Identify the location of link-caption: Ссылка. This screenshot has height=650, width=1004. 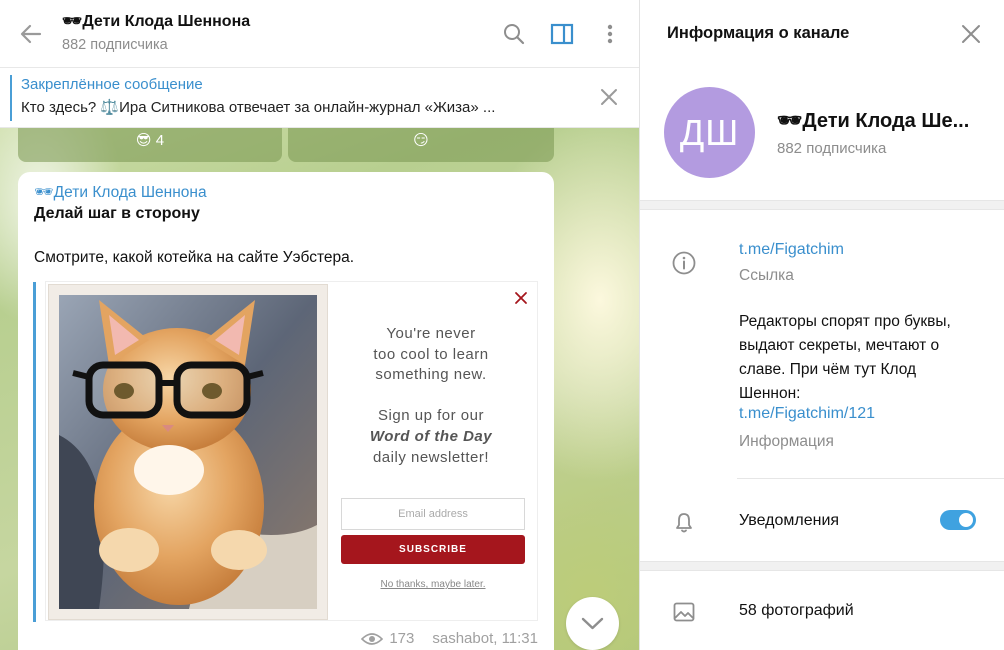
(766, 275).